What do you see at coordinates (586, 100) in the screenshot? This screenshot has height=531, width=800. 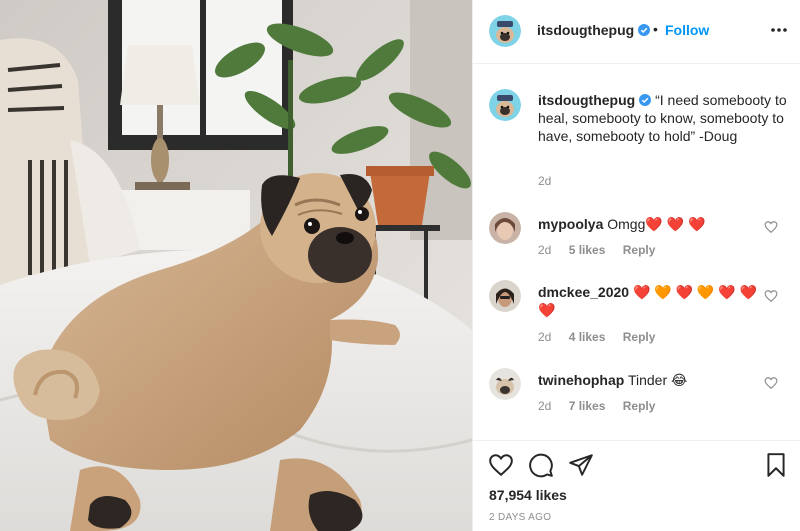 I see `caption-username: itsdougthepug` at bounding box center [586, 100].